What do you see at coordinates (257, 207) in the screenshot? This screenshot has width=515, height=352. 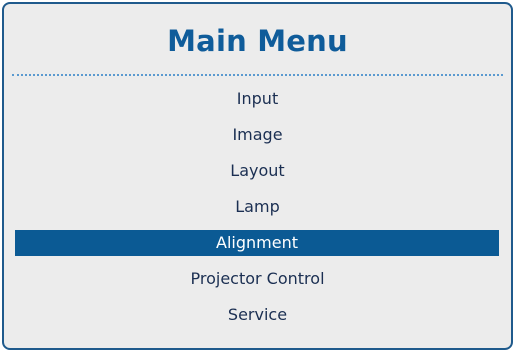 I see `menu-item-lamp: Lamp` at bounding box center [257, 207].